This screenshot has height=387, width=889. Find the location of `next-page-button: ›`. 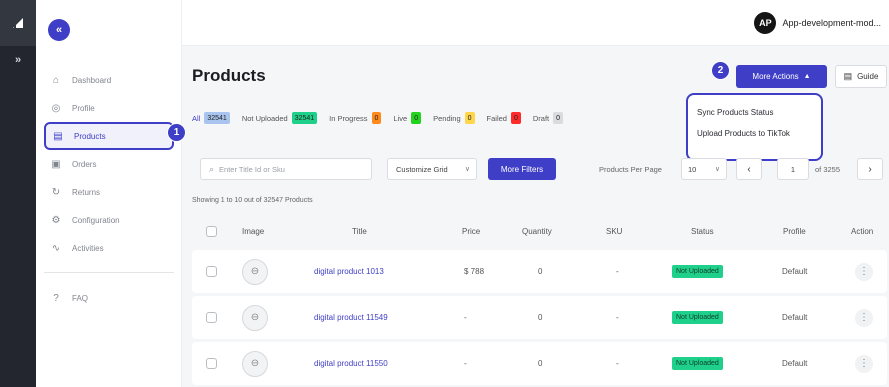

next-page-button: › is located at coordinates (870, 169).